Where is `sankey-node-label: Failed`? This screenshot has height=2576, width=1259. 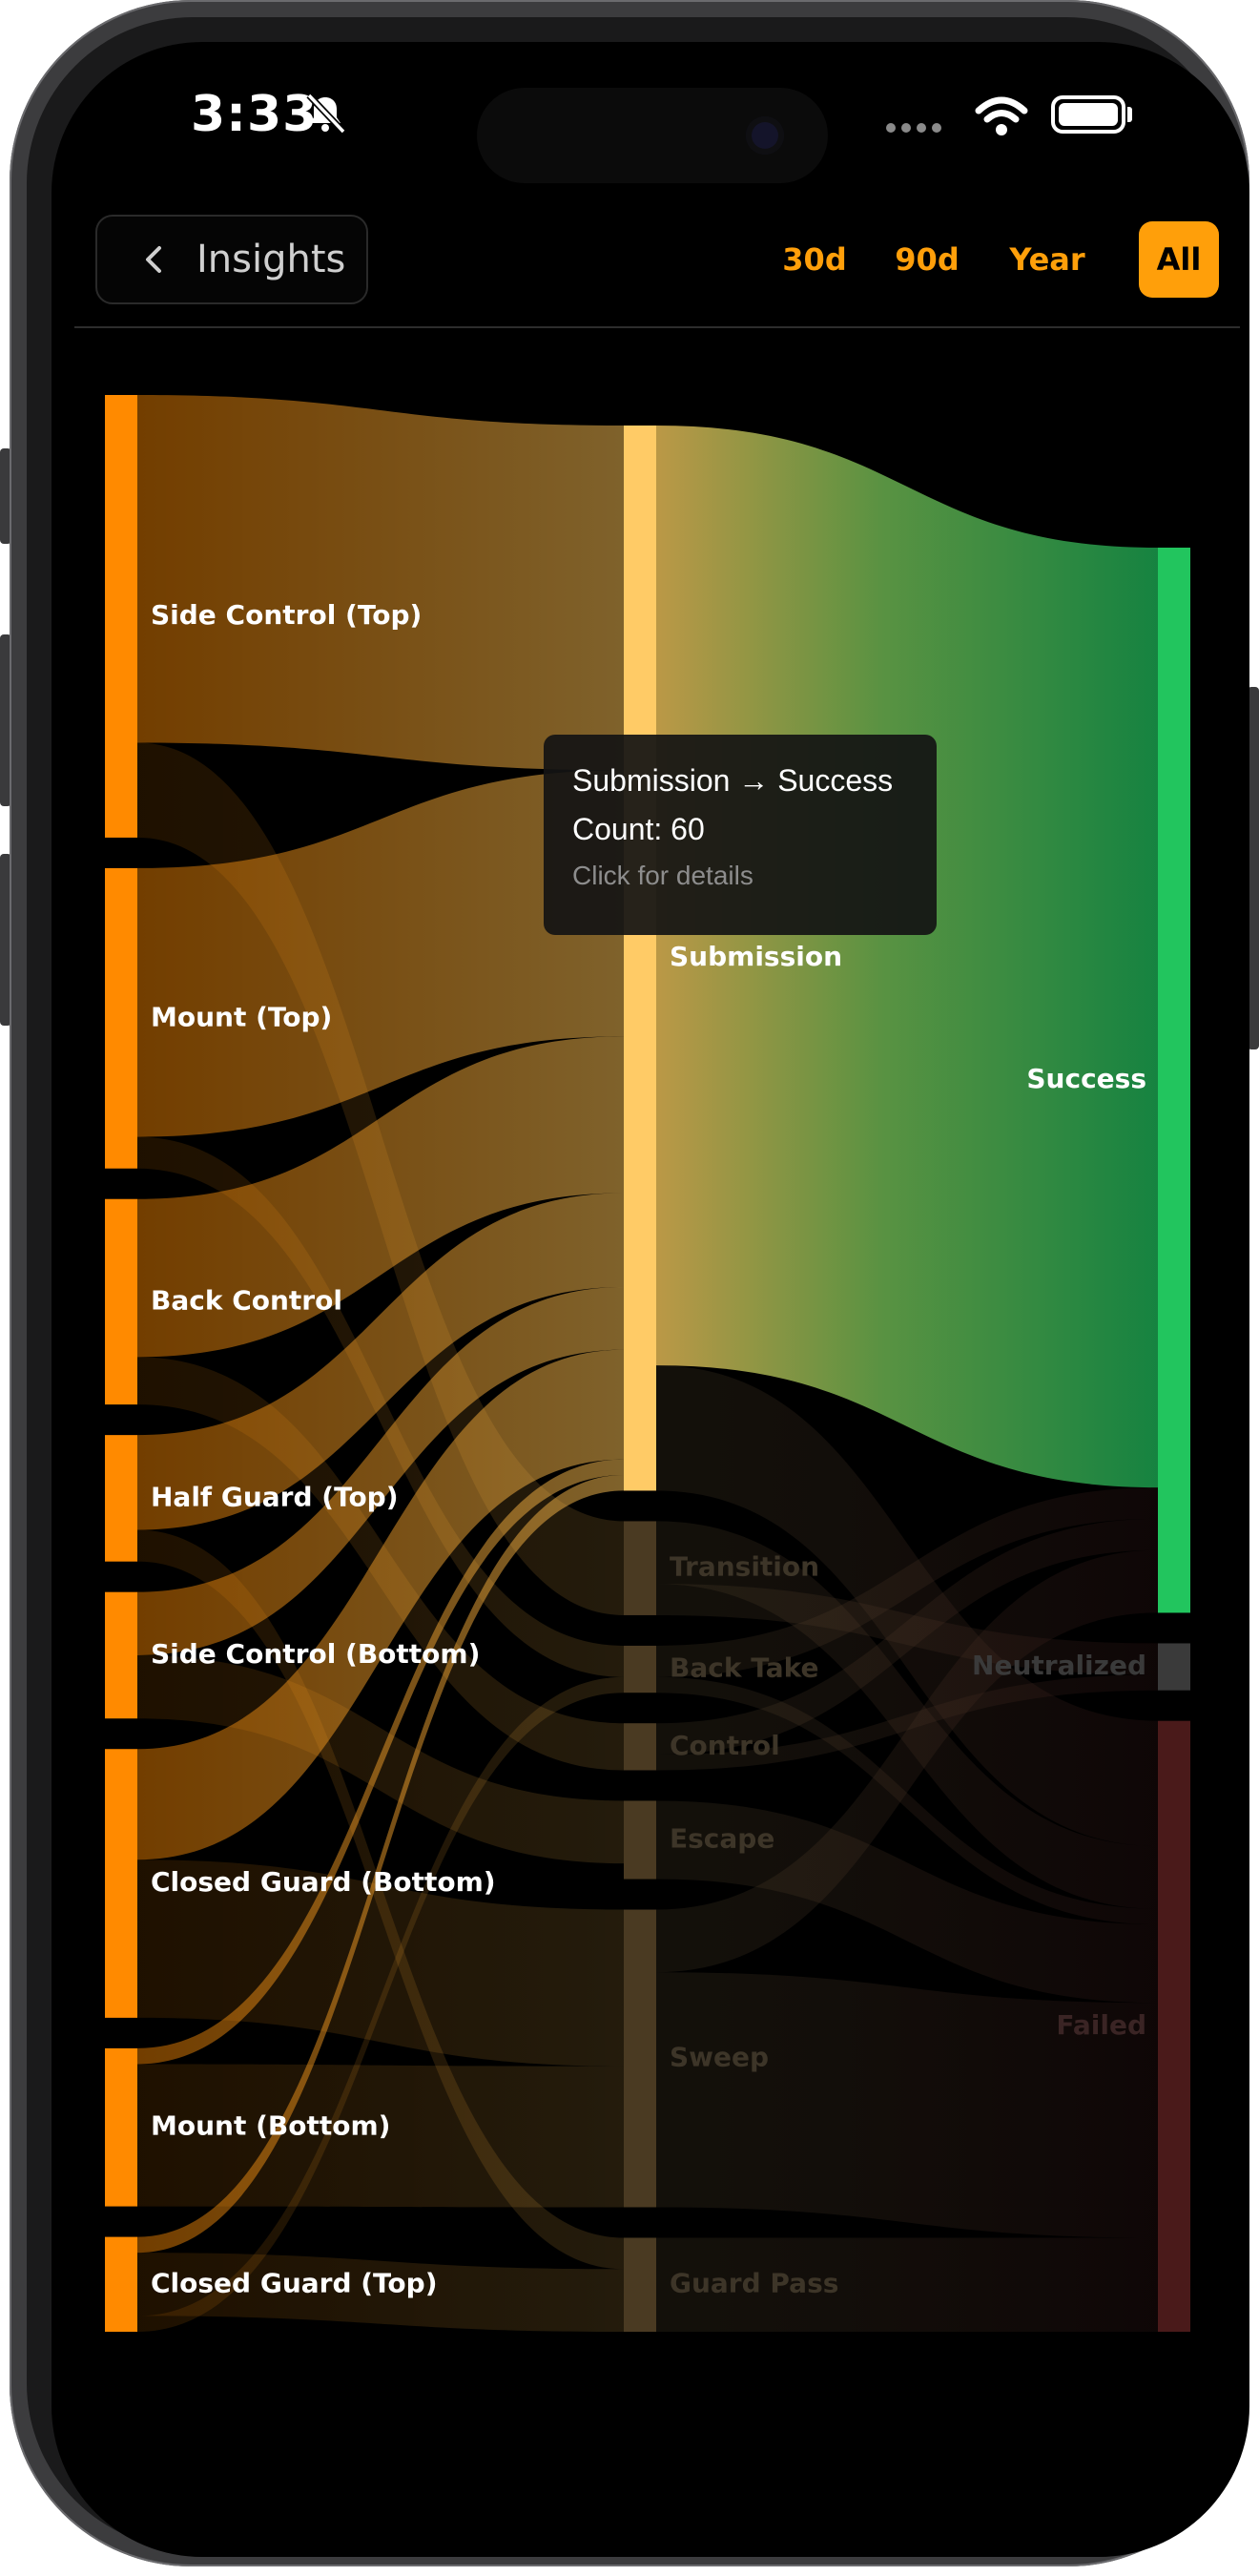 sankey-node-label: Failed is located at coordinates (1101, 2025).